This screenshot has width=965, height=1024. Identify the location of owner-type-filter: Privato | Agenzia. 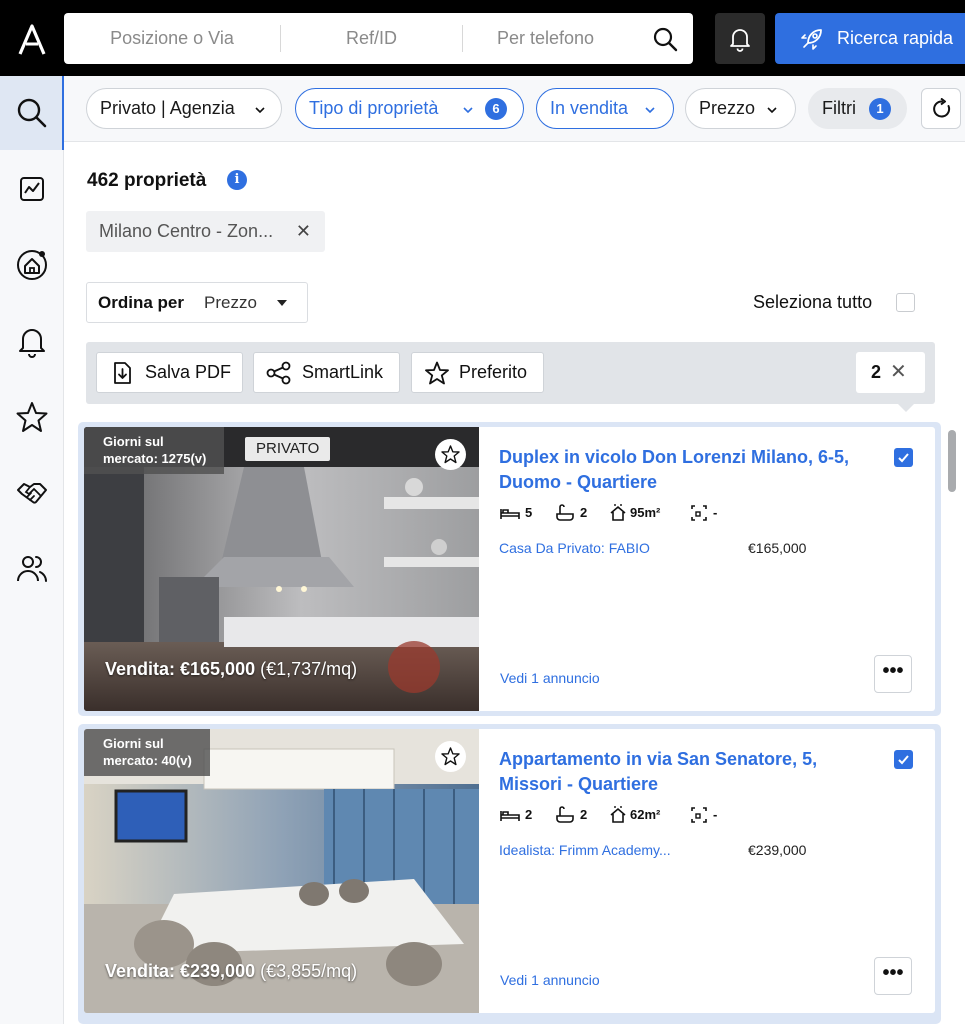
(184, 108).